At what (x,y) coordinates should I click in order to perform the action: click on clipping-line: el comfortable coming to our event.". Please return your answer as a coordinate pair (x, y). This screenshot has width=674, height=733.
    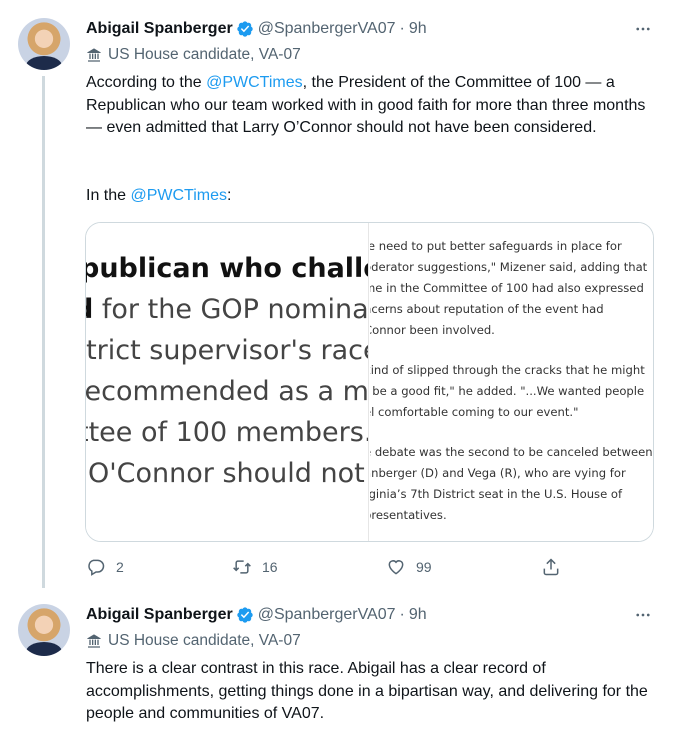
    Looking at the image, I should click on (474, 412).